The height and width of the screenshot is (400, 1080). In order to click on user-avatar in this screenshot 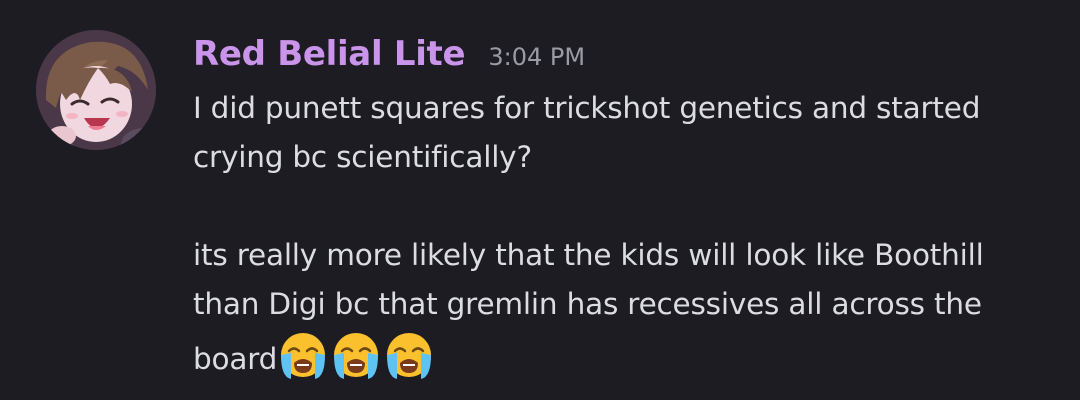, I will do `click(96, 90)`.